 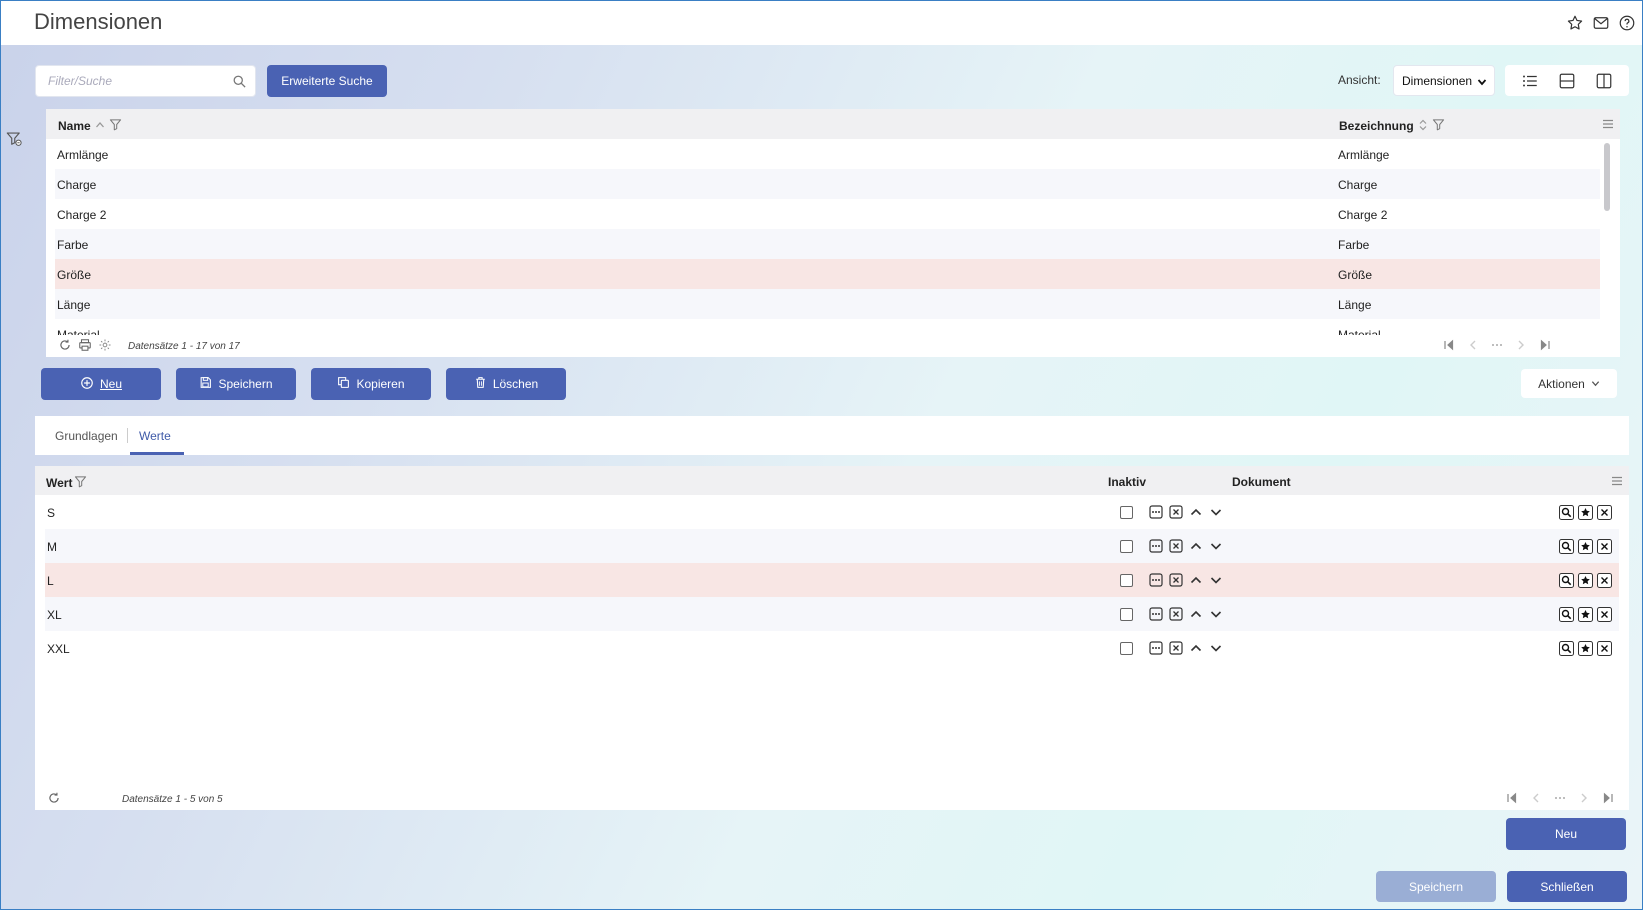 What do you see at coordinates (1567, 81) in the screenshot?
I see `split-horizontal-icon` at bounding box center [1567, 81].